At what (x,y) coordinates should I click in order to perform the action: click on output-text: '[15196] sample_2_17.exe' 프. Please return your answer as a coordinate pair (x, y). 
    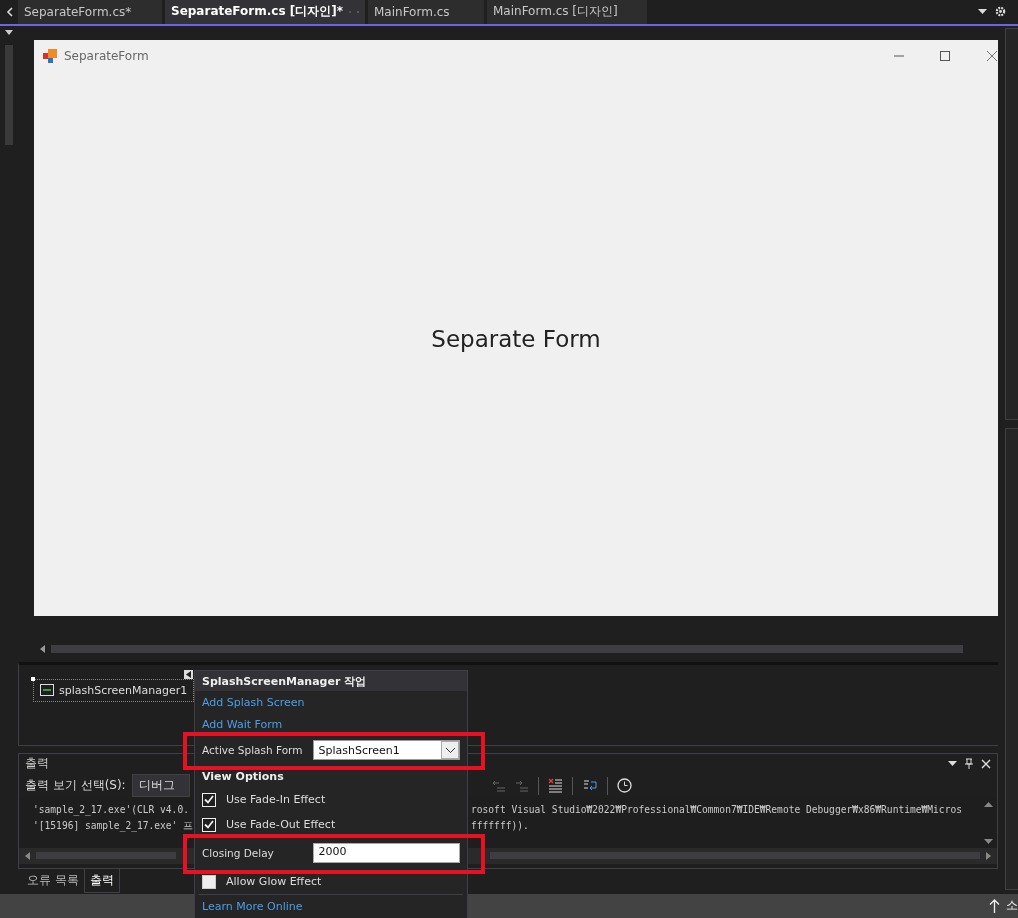
    Looking at the image, I should click on (113, 825).